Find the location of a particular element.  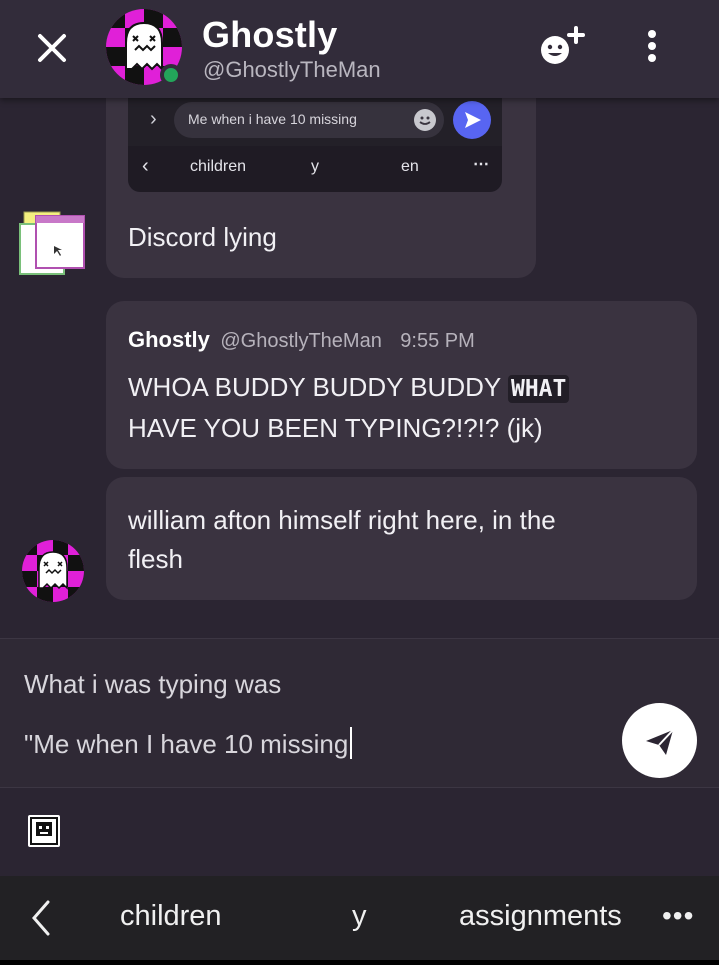

sticker-avatar is located at coordinates (52, 245).